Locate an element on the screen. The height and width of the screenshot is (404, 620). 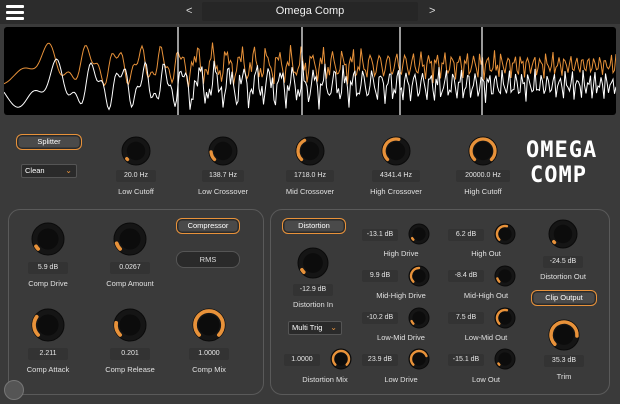
distortion-out-label: Distortion Out is located at coordinates (563, 276).